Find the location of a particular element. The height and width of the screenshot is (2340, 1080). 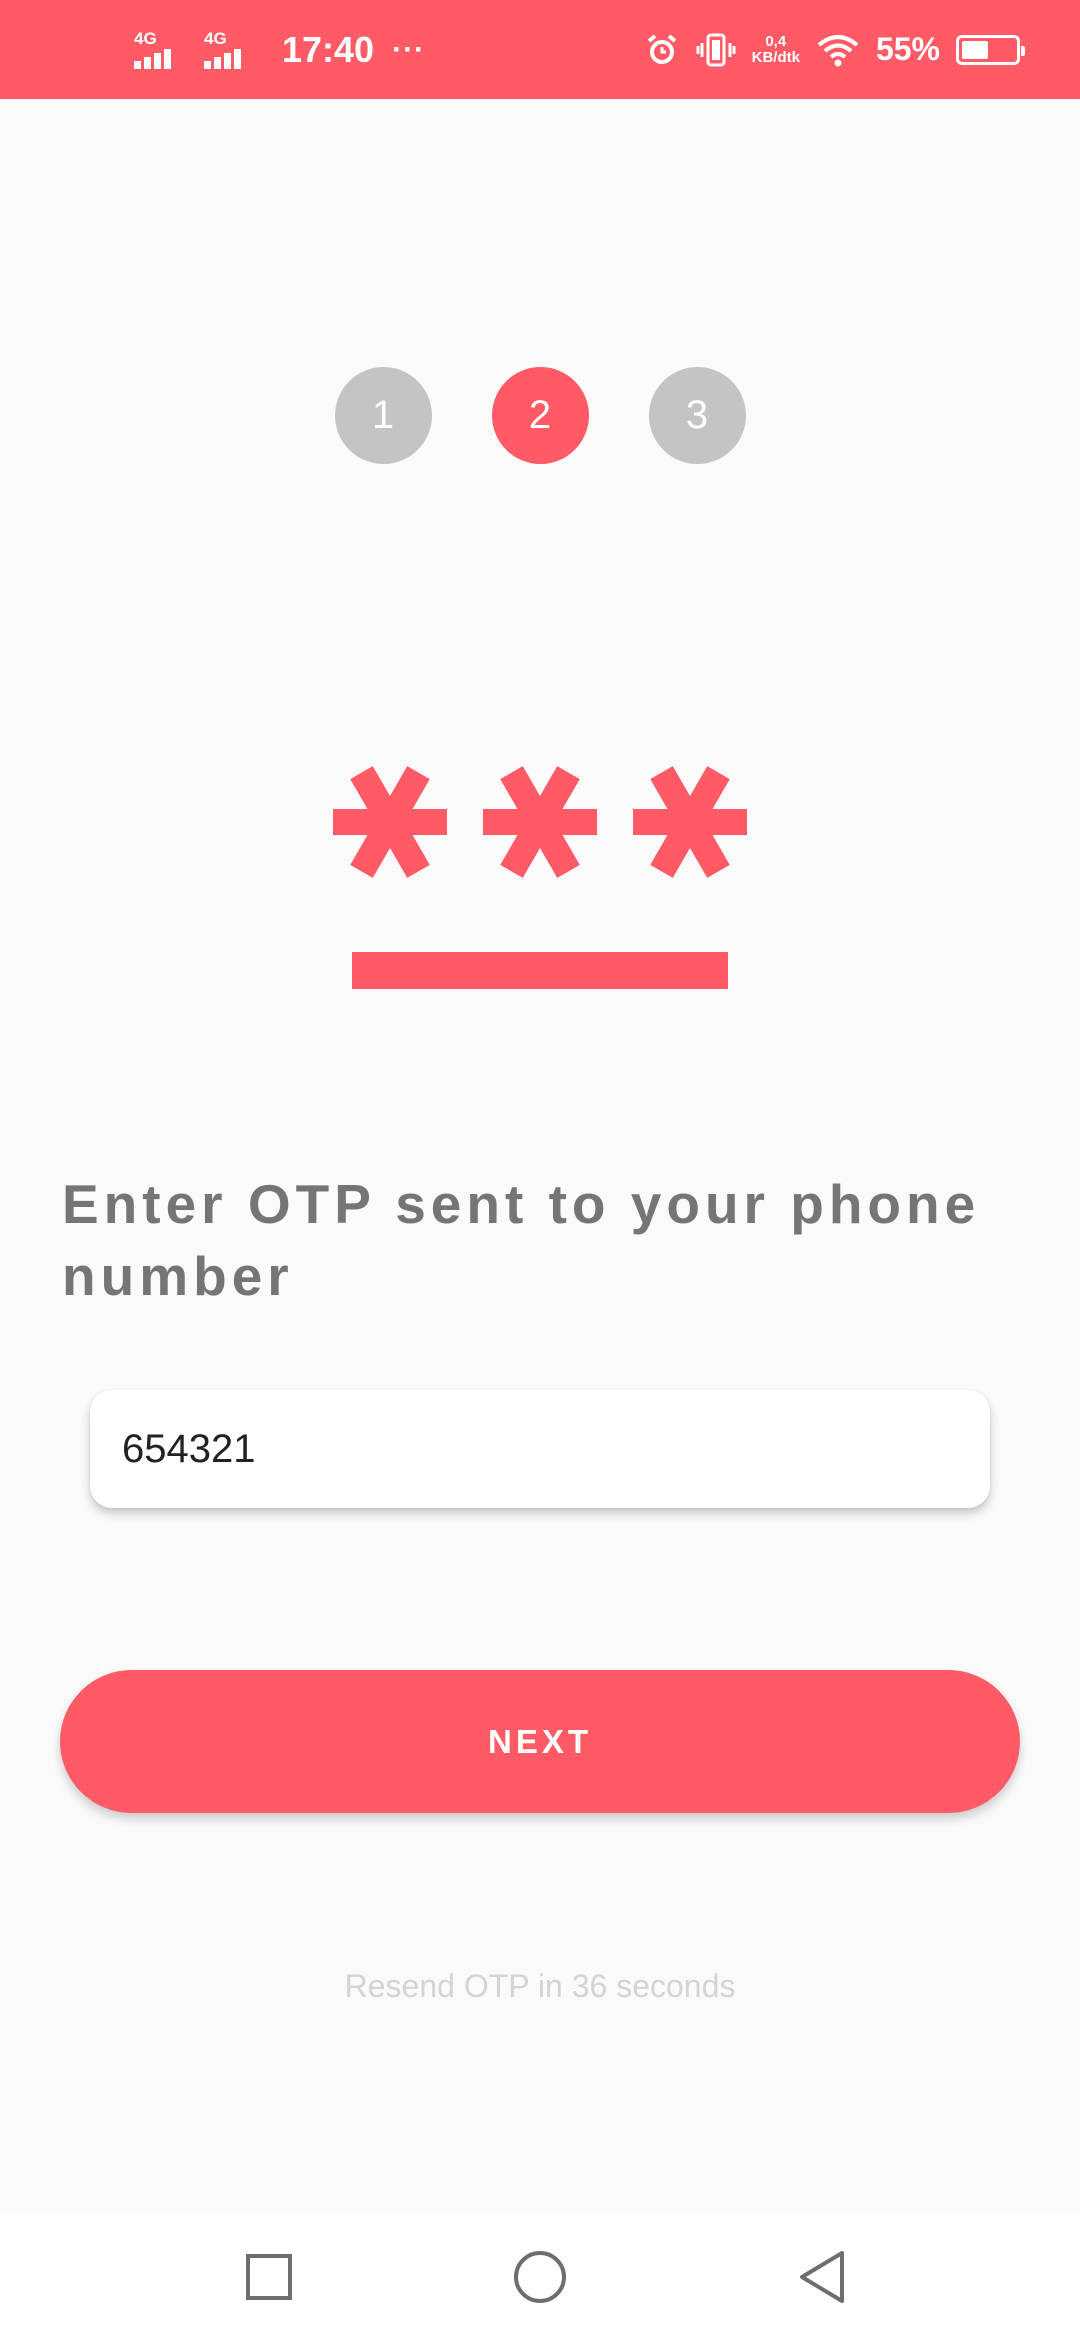

system-nav-bar is located at coordinates (540, 2277).